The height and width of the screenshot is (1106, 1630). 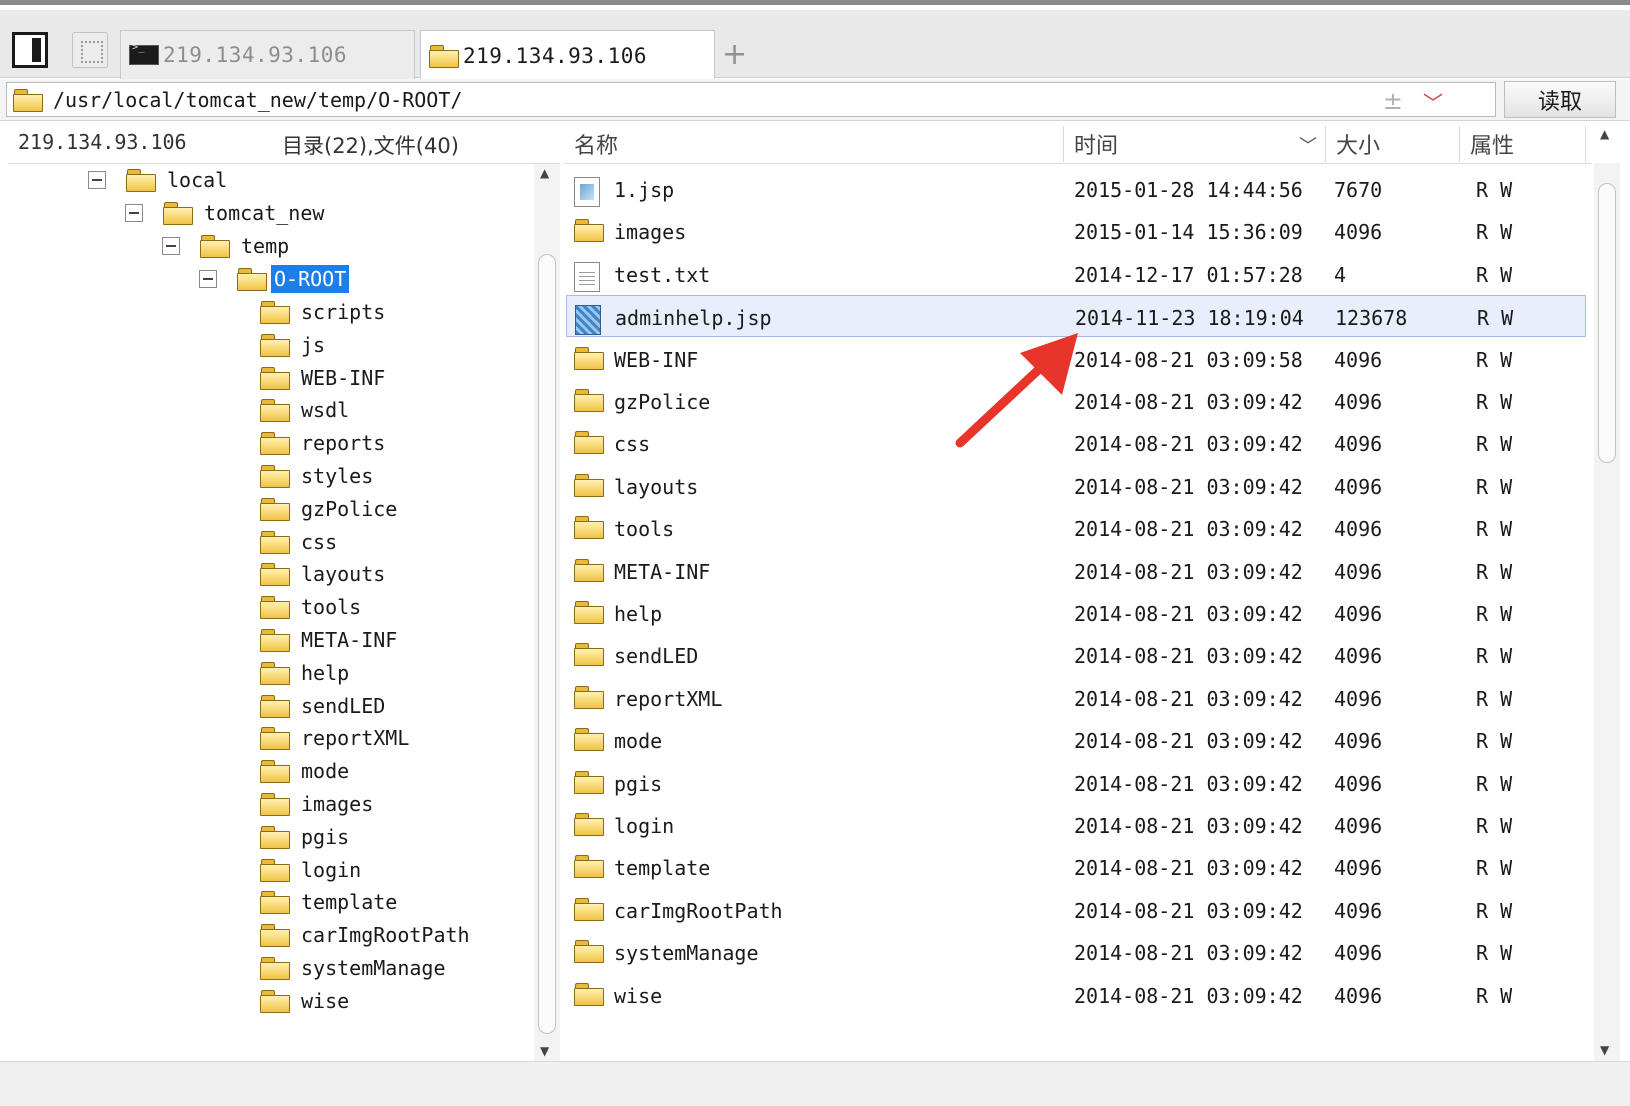 What do you see at coordinates (1076, 613) in the screenshot?
I see `file-row: help 2014-08-21 03:09:42 4096 R W` at bounding box center [1076, 613].